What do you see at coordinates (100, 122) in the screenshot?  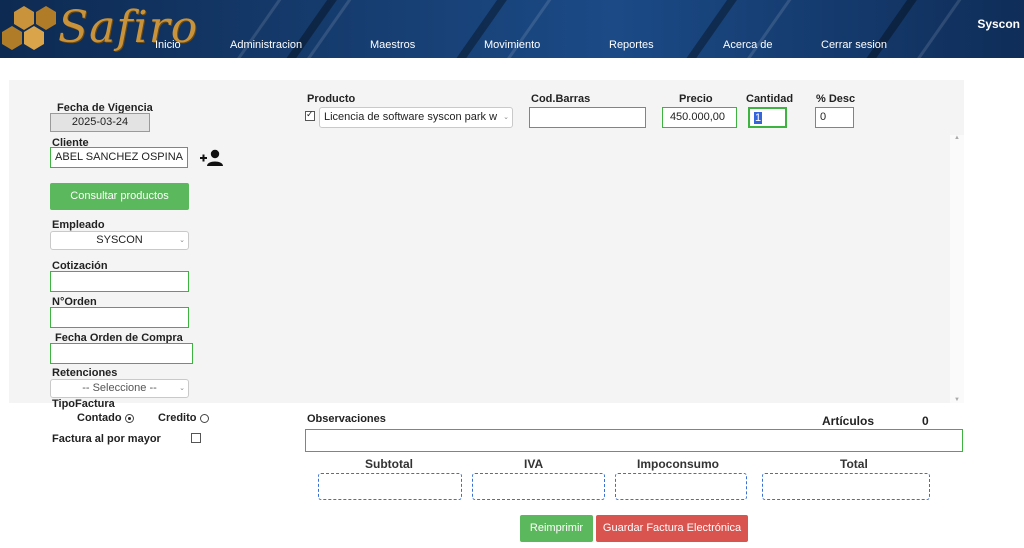 I see `fecha-vigencia-field: 2025-03-24` at bounding box center [100, 122].